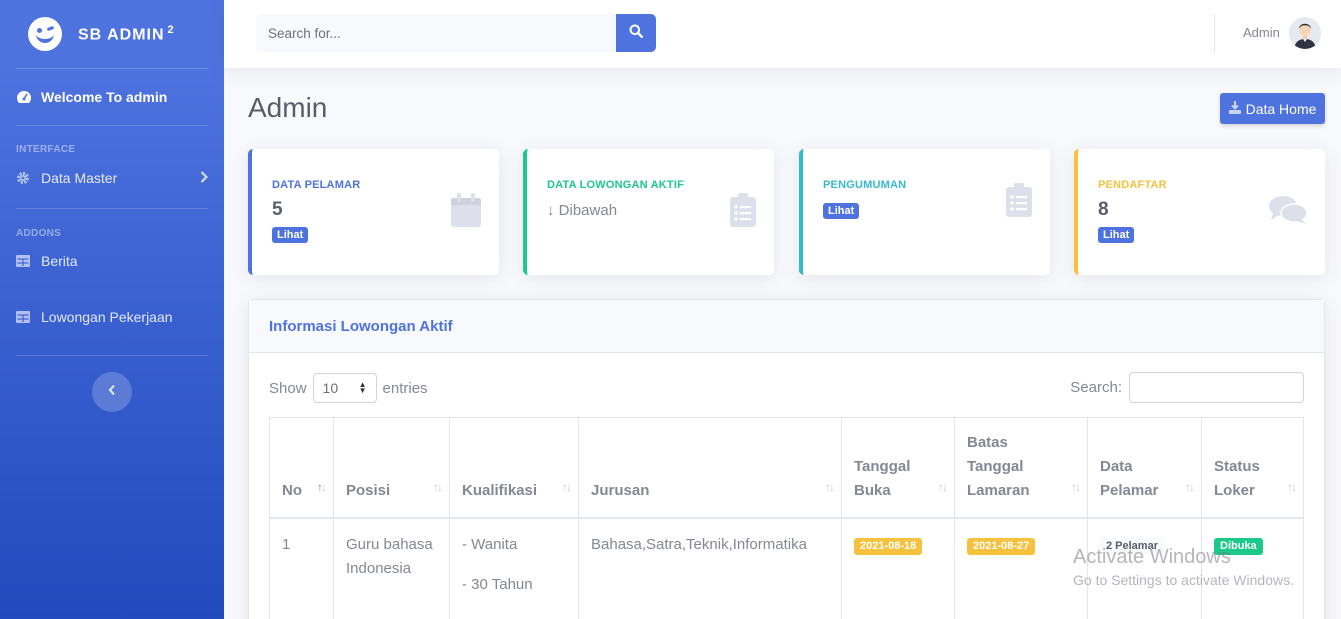 The height and width of the screenshot is (619, 1341). What do you see at coordinates (1103, 209) in the screenshot?
I see `card-value: 8` at bounding box center [1103, 209].